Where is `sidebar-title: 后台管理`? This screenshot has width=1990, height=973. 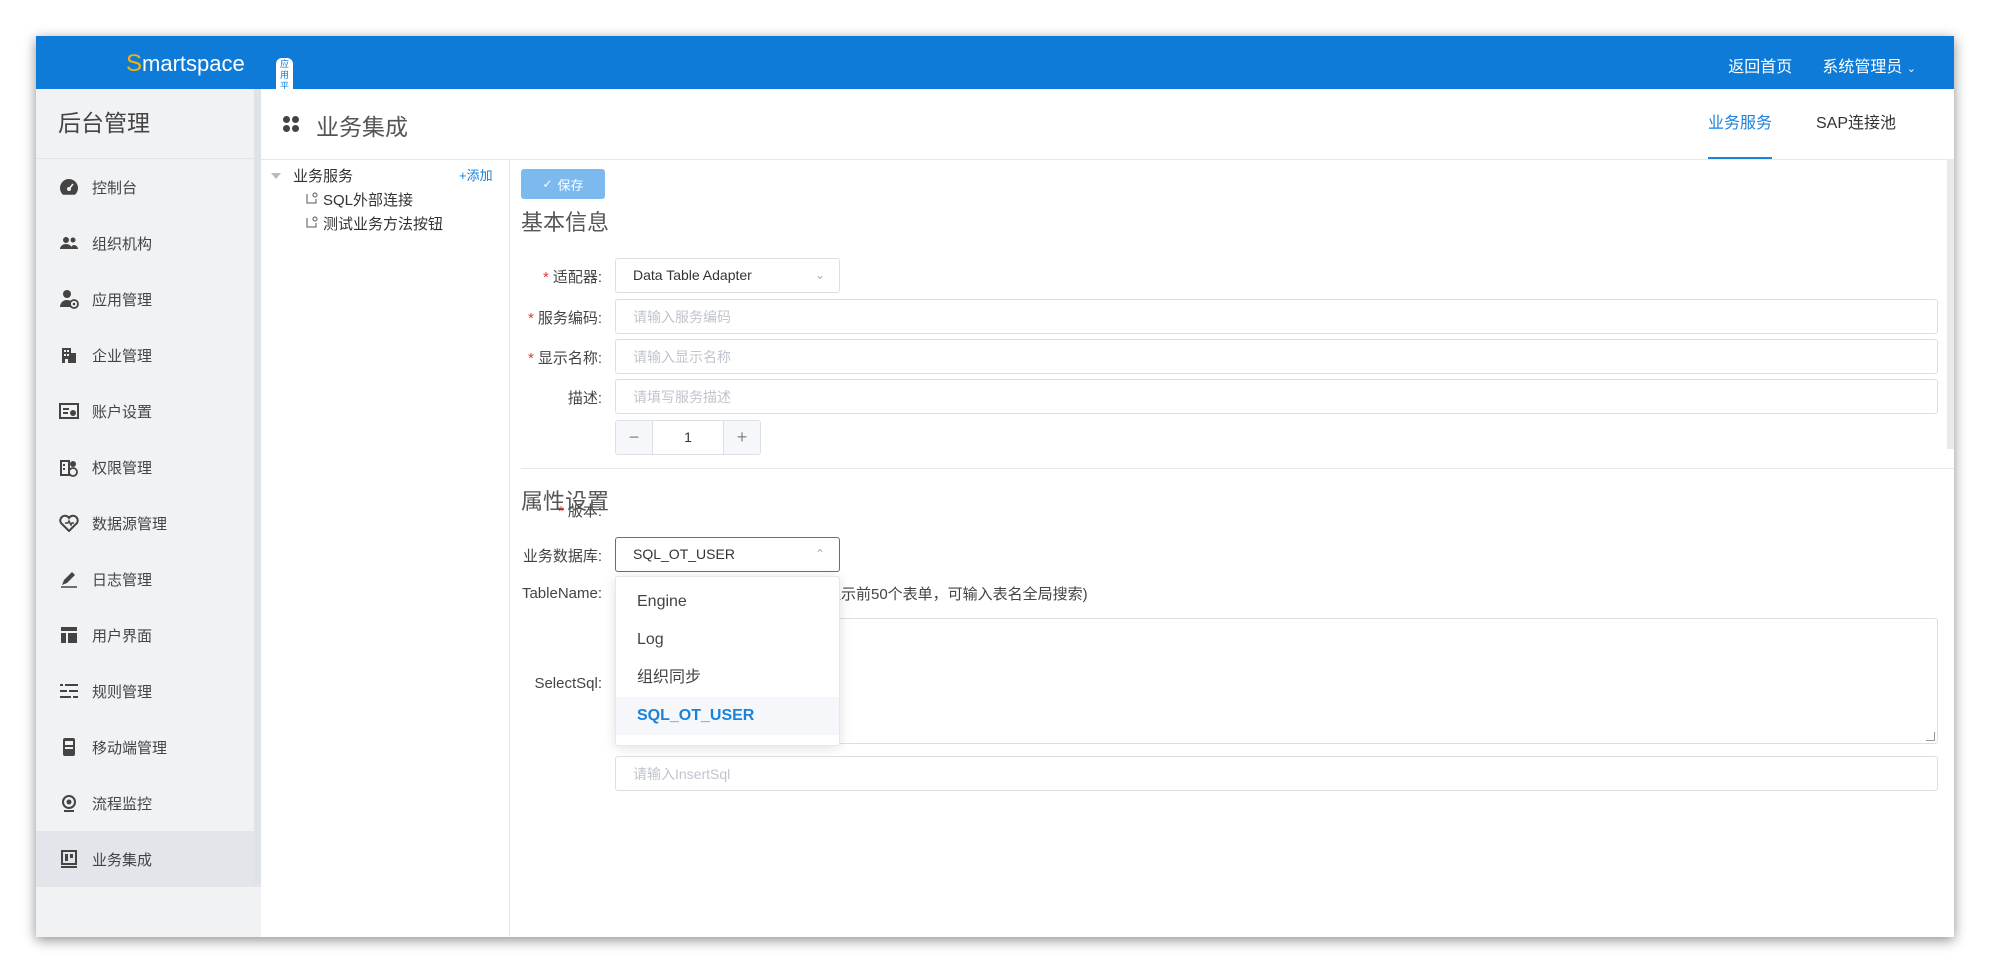
sidebar-title: 后台管理 is located at coordinates (148, 124).